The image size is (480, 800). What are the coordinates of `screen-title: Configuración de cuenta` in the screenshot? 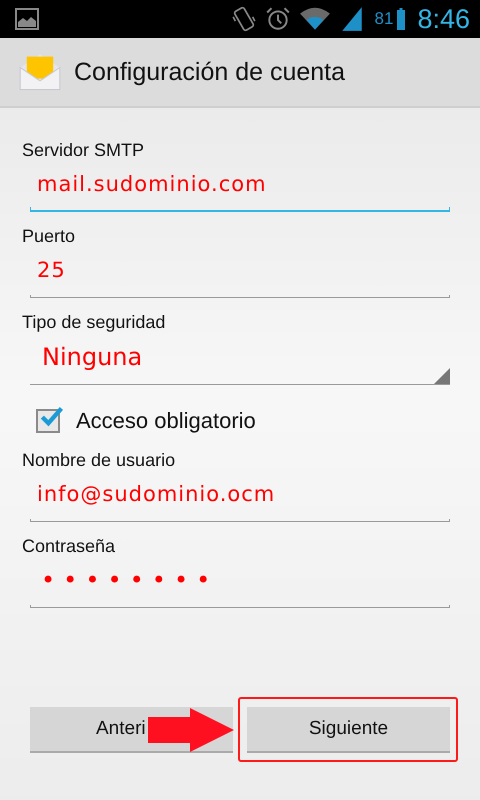 It's located at (210, 72).